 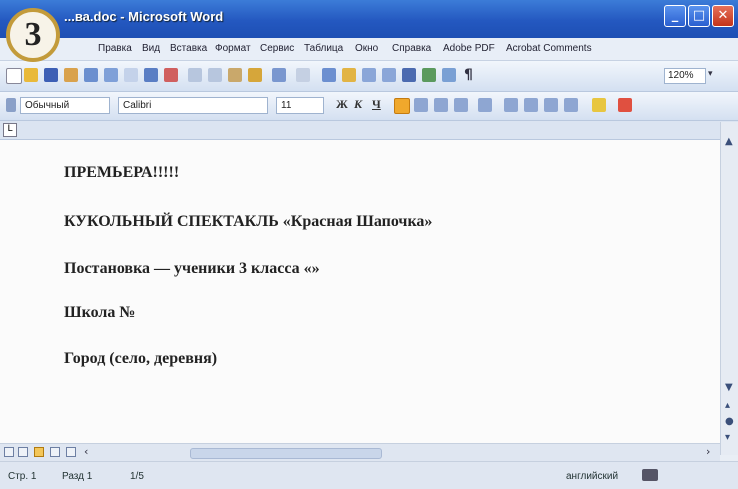 I want to click on menu-item-help: Справка, so click(x=411, y=48).